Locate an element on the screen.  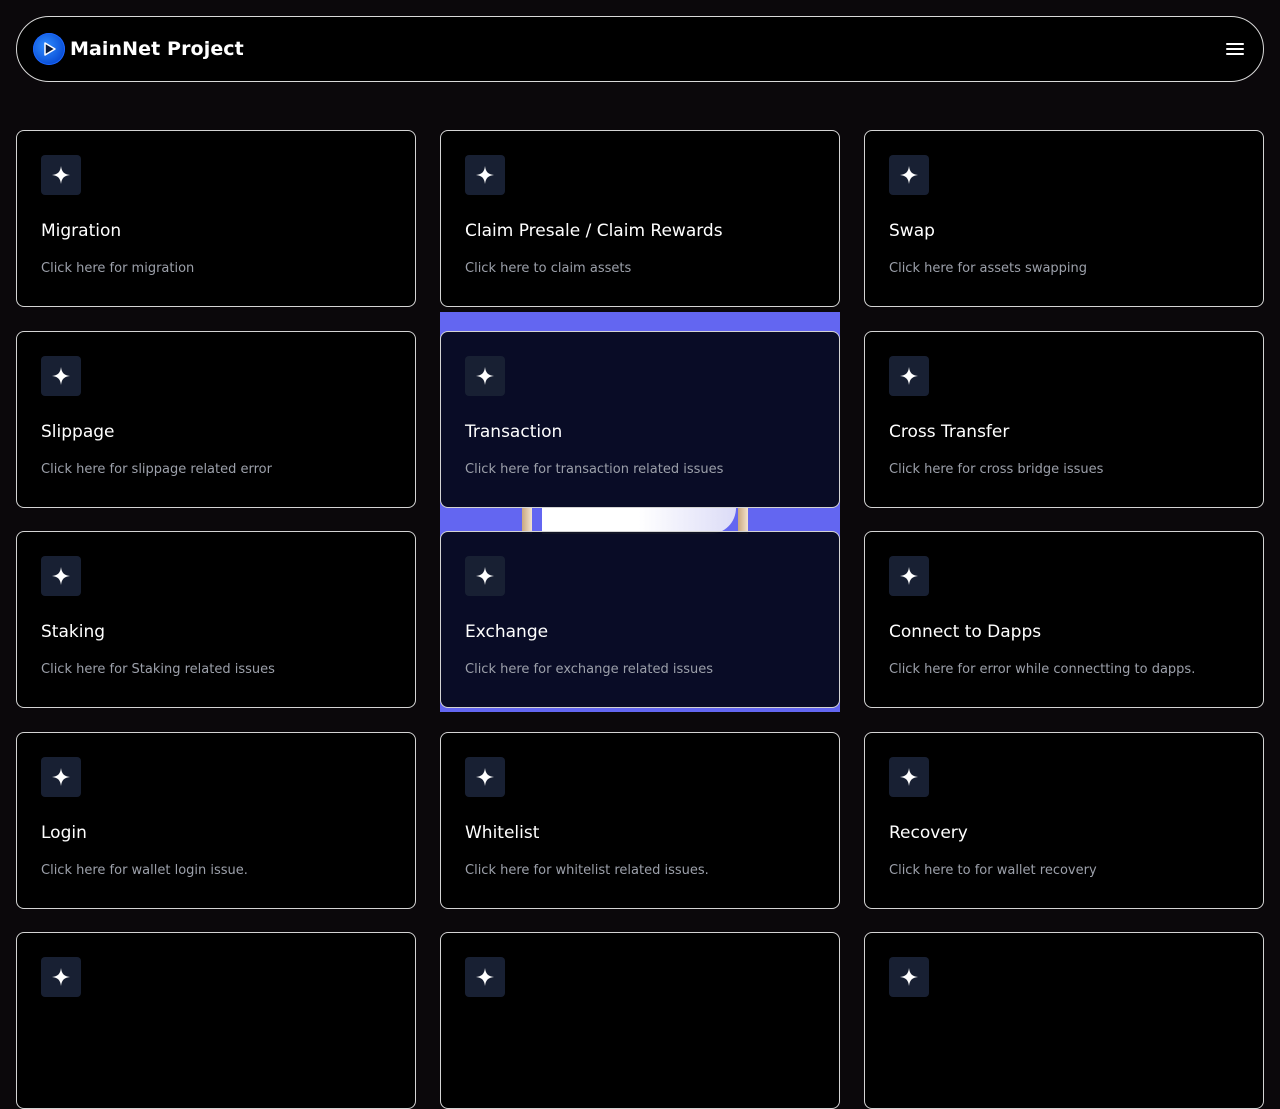
service-card-swap: Swap Click here for assets swapping is located at coordinates (1064, 218).